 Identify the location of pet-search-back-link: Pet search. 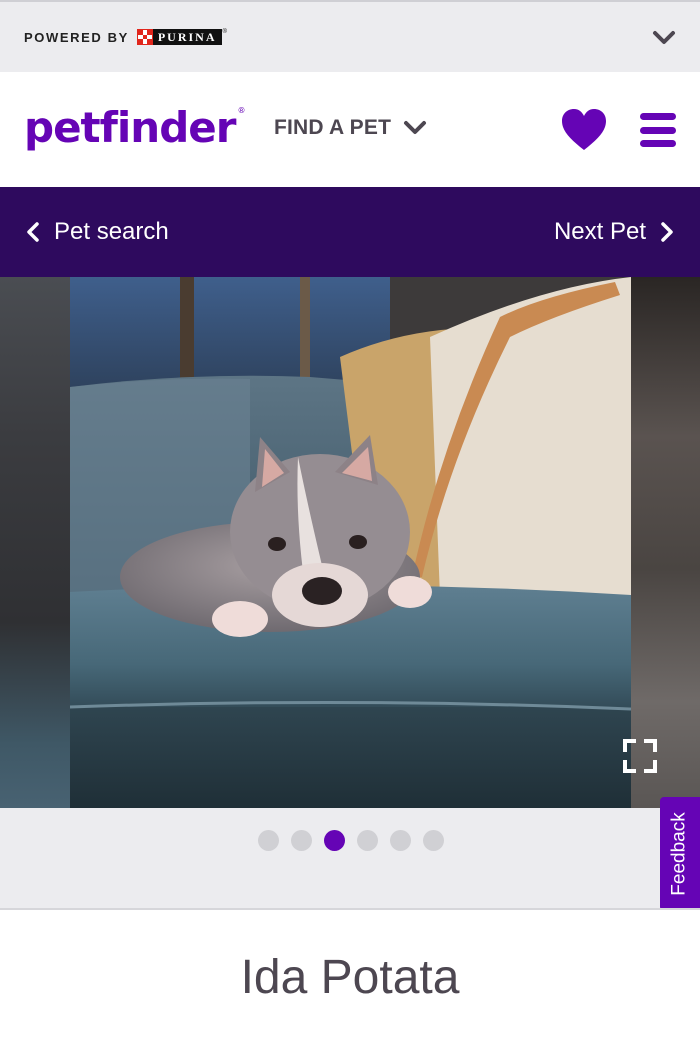
(97, 232).